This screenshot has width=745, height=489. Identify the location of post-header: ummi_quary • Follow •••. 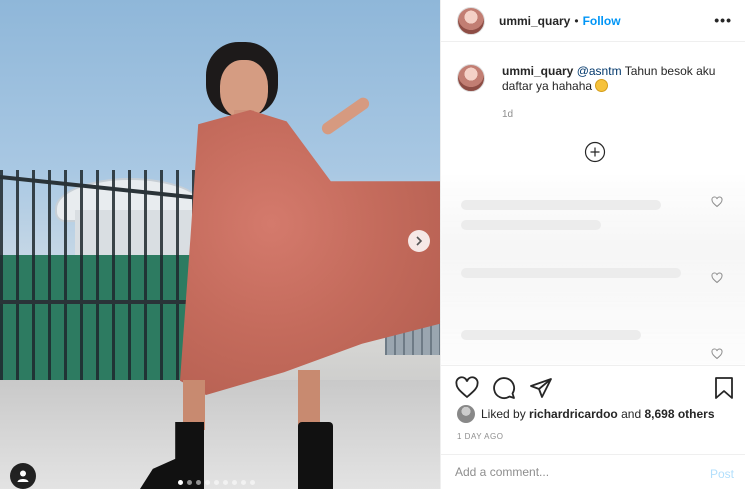
(593, 21).